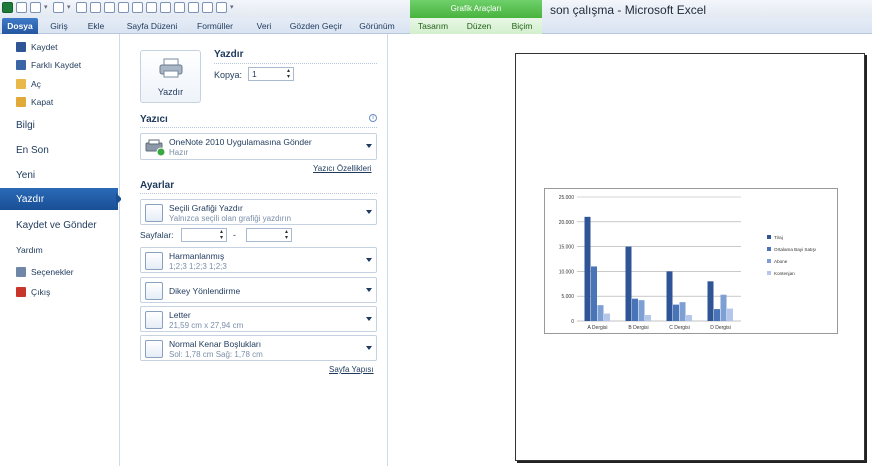 The width and height of the screenshot is (872, 466). I want to click on printer-status: Hazır, so click(179, 152).